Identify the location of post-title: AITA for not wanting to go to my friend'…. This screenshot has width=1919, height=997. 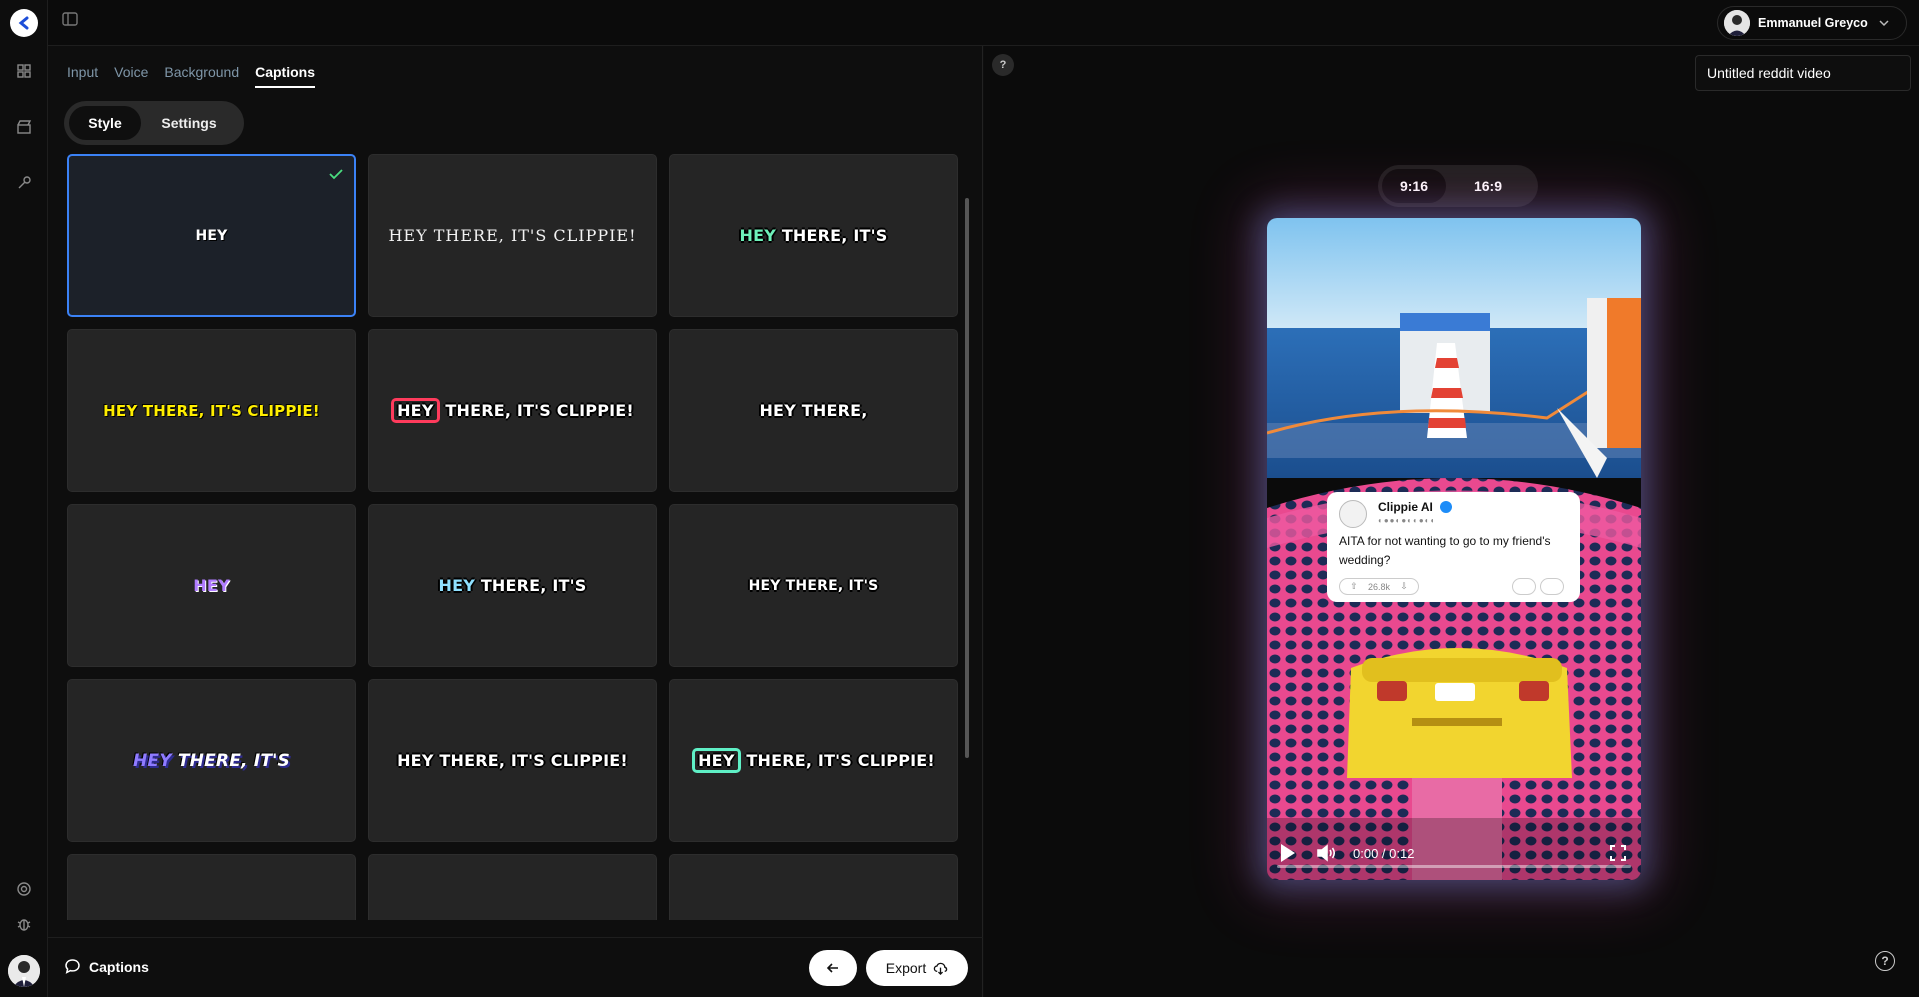
(1445, 550).